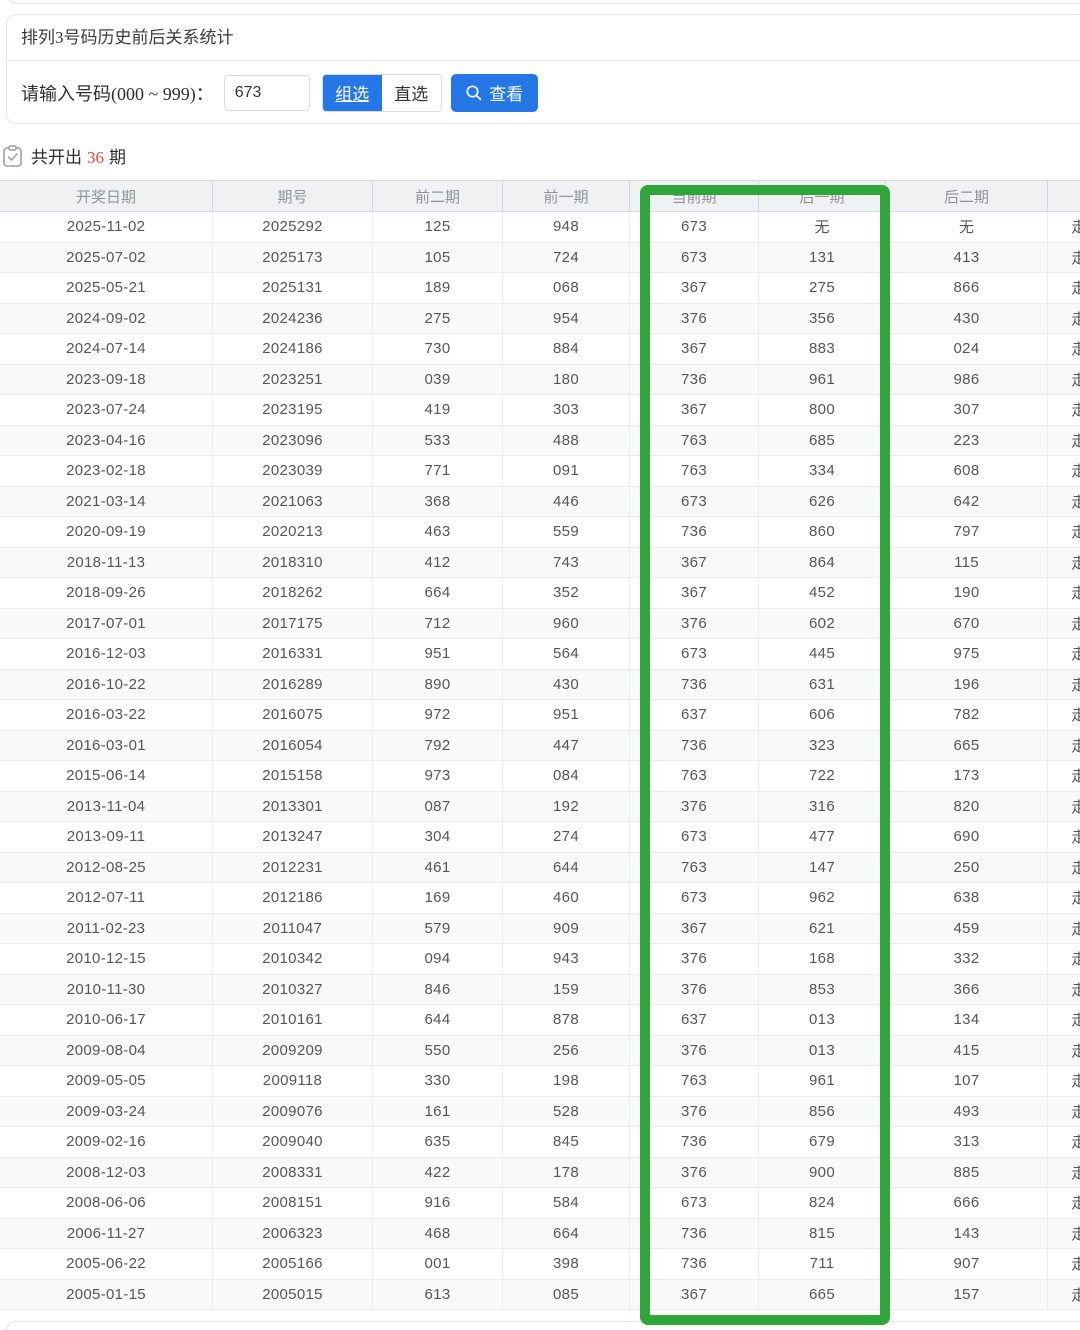 Image resolution: width=1080 pixels, height=1330 pixels. Describe the element at coordinates (543, 1325) in the screenshot. I see `next-panel-edge` at that location.